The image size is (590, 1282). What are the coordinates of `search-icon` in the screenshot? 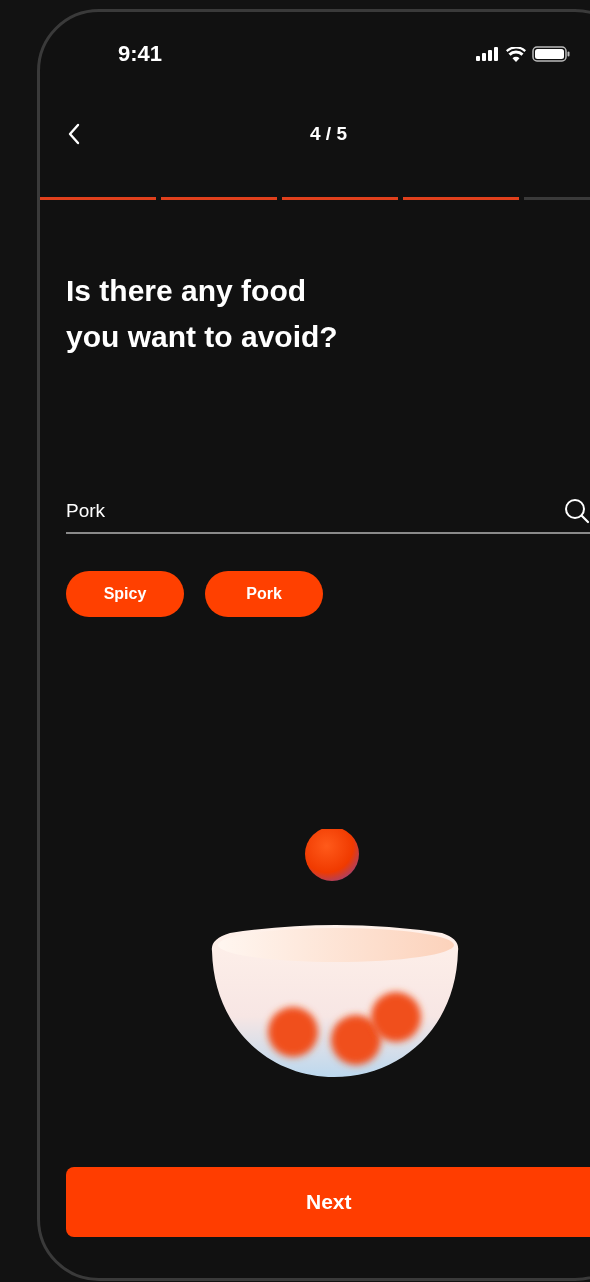 It's located at (577, 511).